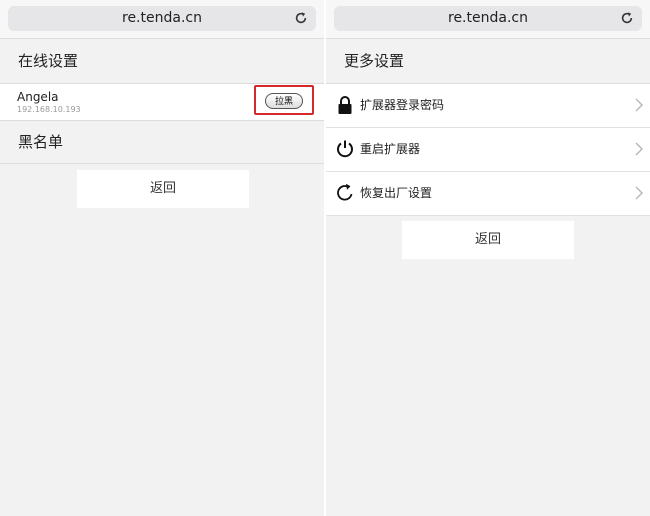 The image size is (650, 516). Describe the element at coordinates (374, 61) in the screenshot. I see `more-settings-title: 更多设置` at that location.